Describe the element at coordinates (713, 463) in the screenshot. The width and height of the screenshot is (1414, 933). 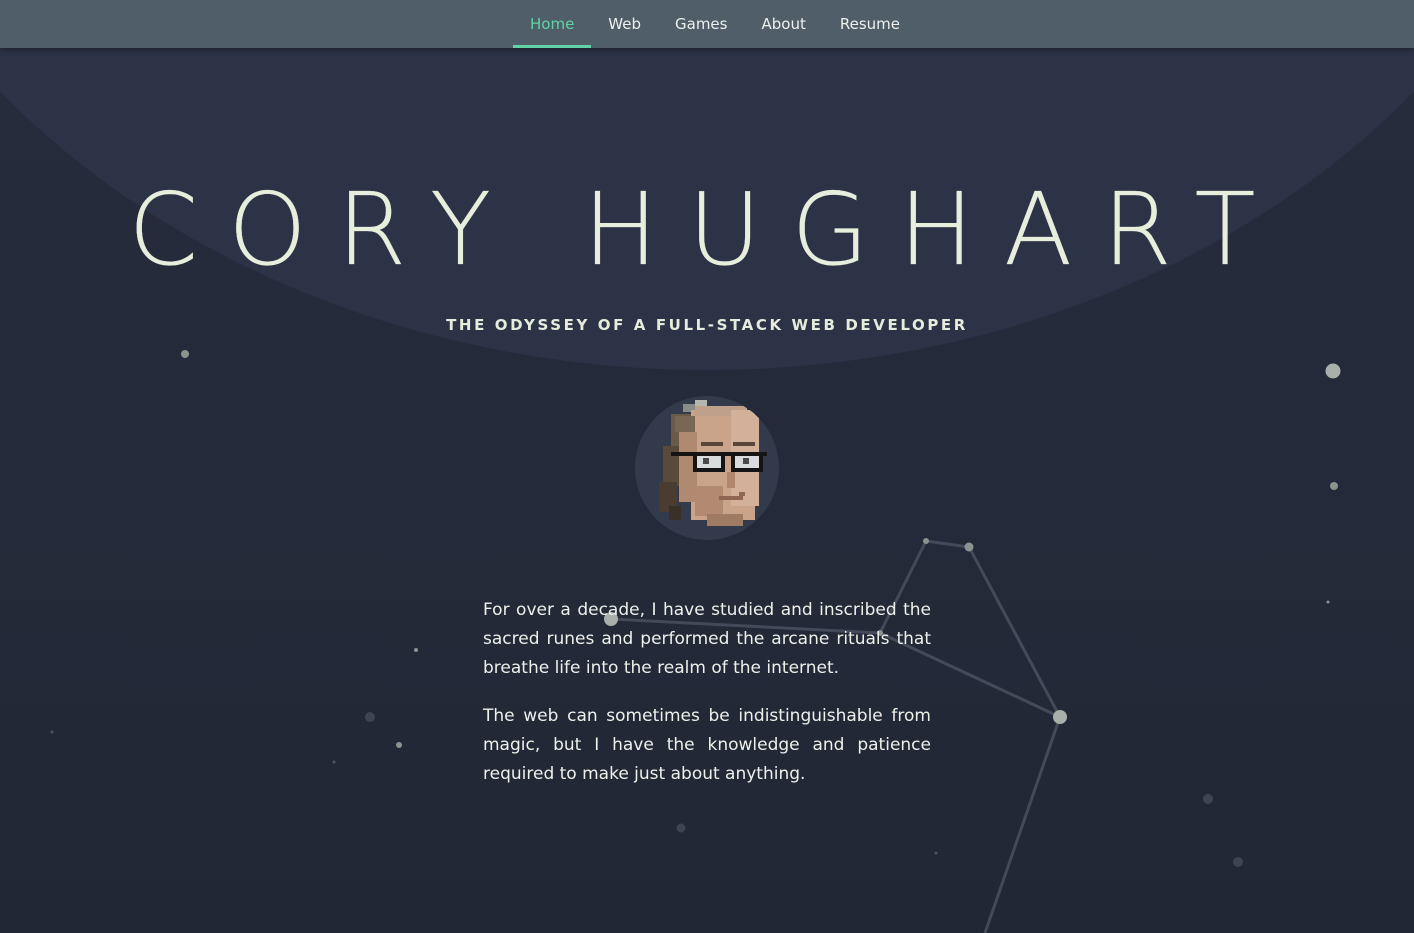
I see `pixel-art-portrait-icon` at that location.